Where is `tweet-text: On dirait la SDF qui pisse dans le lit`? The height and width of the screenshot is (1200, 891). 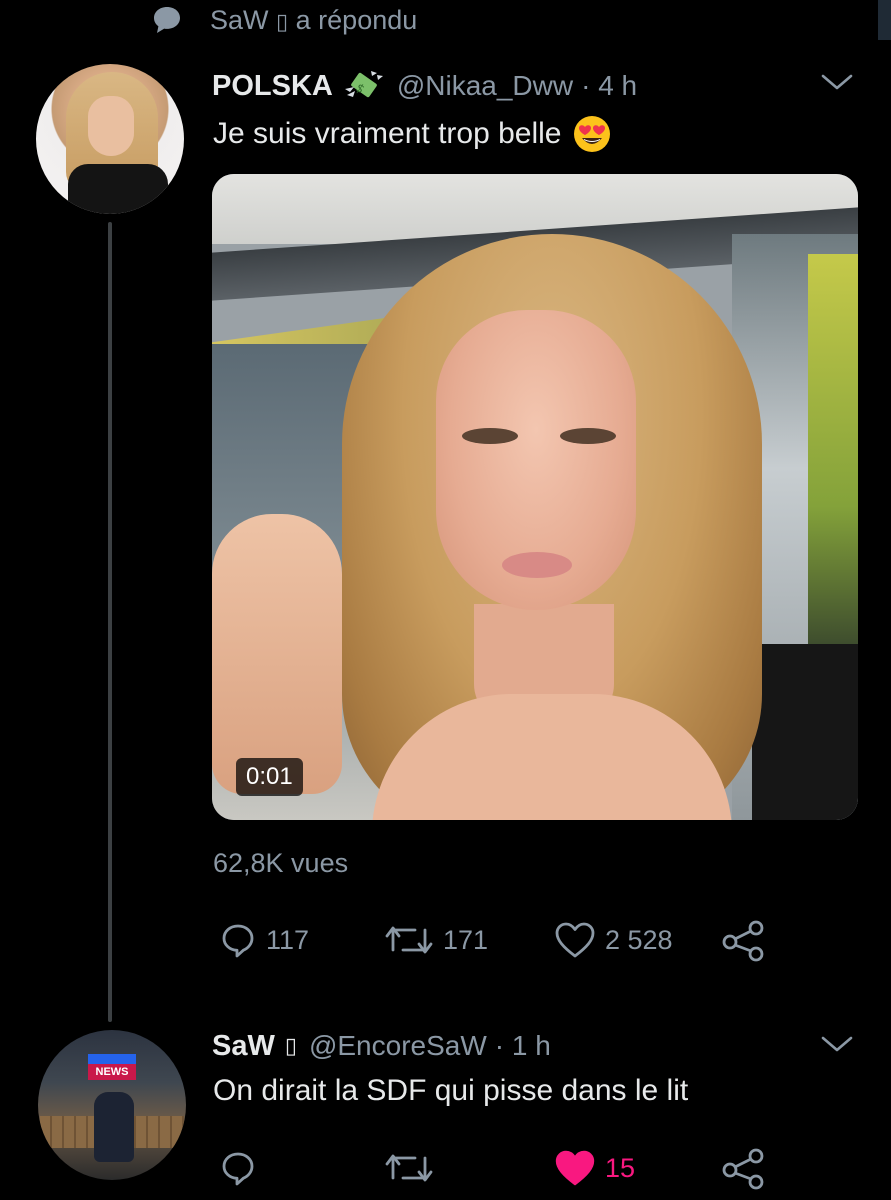
tweet-text: On dirait la SDF qui pisse dans le lit is located at coordinates (451, 1090).